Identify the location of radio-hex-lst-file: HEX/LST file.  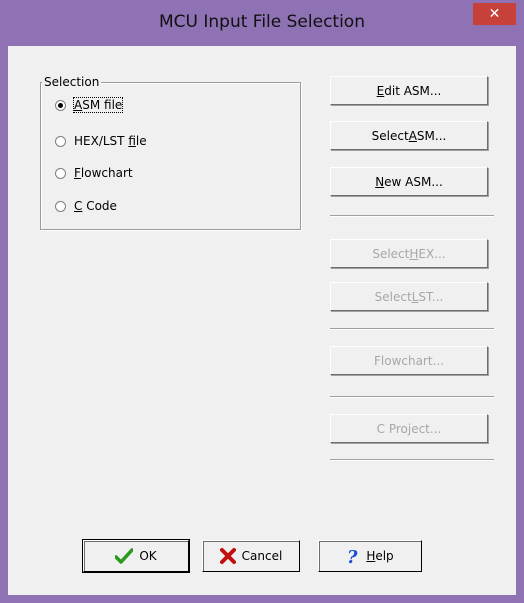
(101, 141).